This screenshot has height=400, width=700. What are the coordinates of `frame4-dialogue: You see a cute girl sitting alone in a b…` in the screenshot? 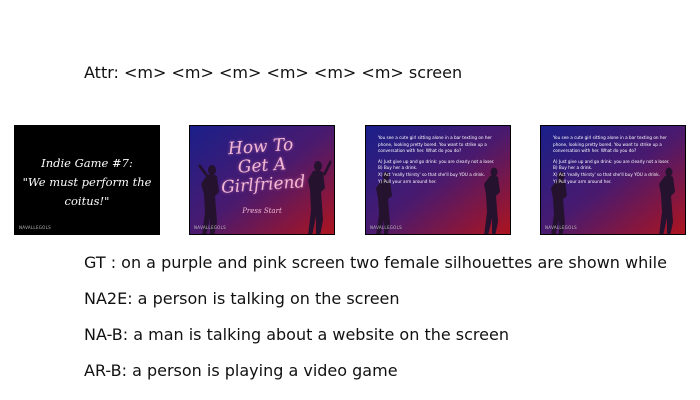 It's located at (617, 160).